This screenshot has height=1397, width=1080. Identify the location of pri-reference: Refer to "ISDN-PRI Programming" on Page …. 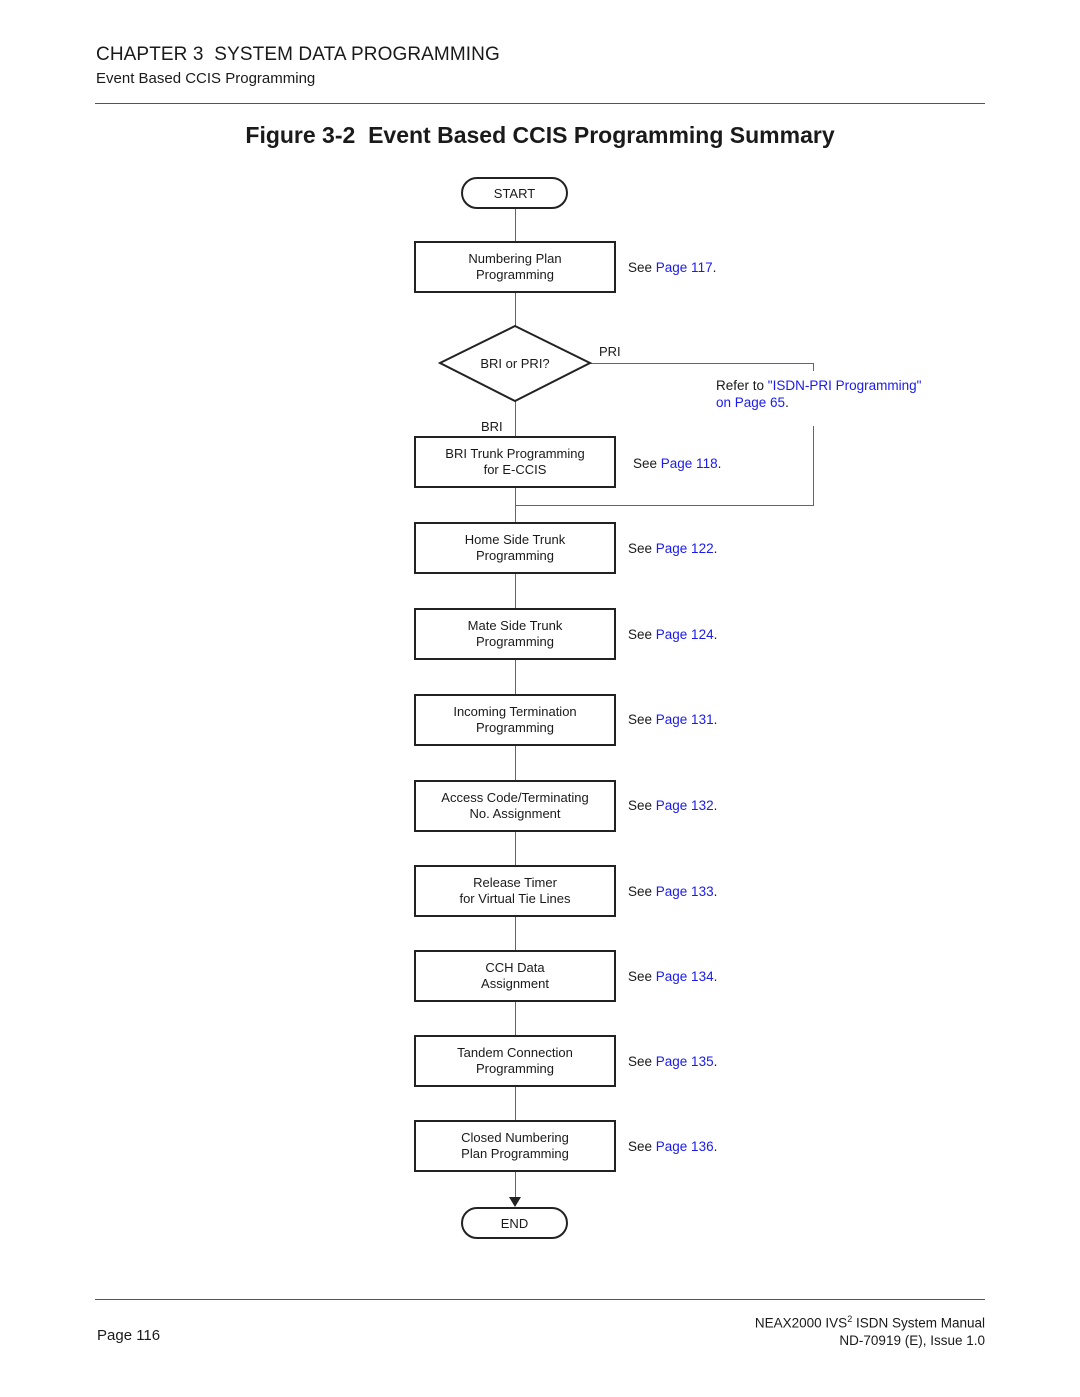
(818, 394).